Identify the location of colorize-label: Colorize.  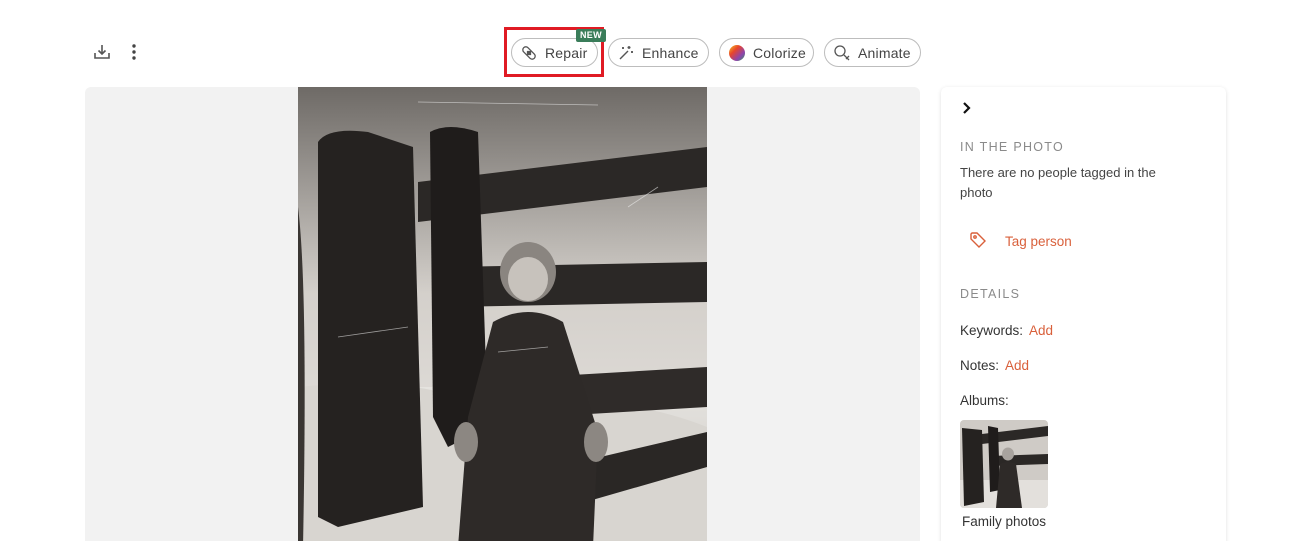
(779, 52).